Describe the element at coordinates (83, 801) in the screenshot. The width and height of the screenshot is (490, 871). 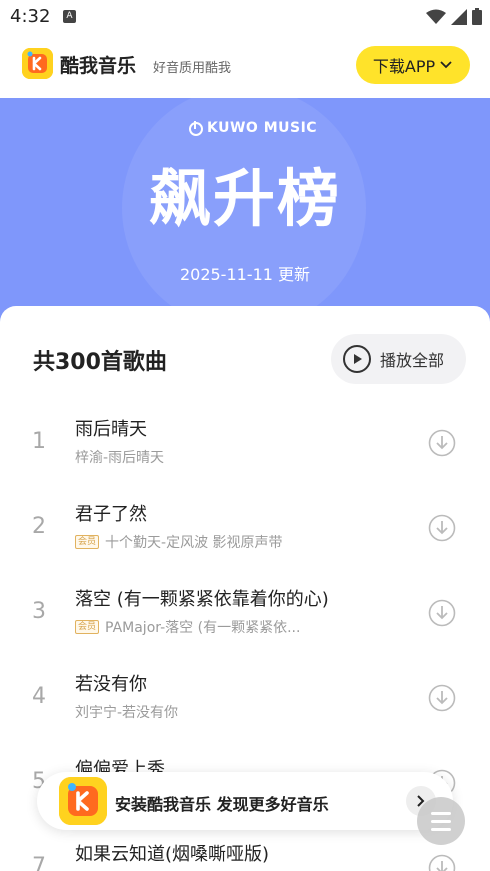
I see `kuwo-app-icon` at that location.